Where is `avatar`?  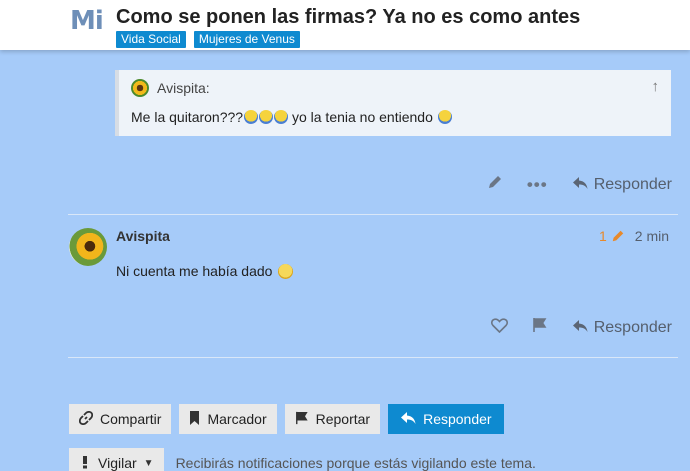
avatar is located at coordinates (88, 247).